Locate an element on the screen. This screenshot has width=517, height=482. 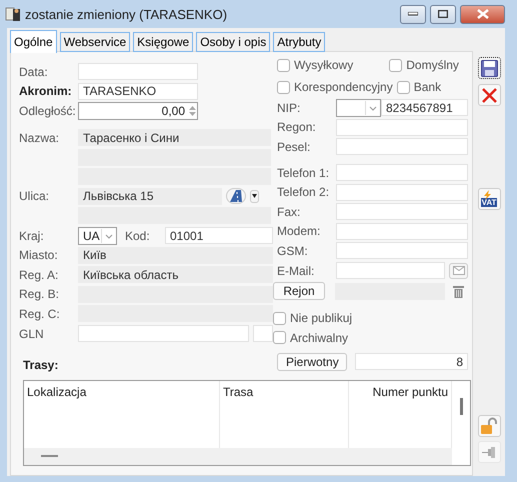
name-field: Тарасенко і Сини is located at coordinates (174, 137).